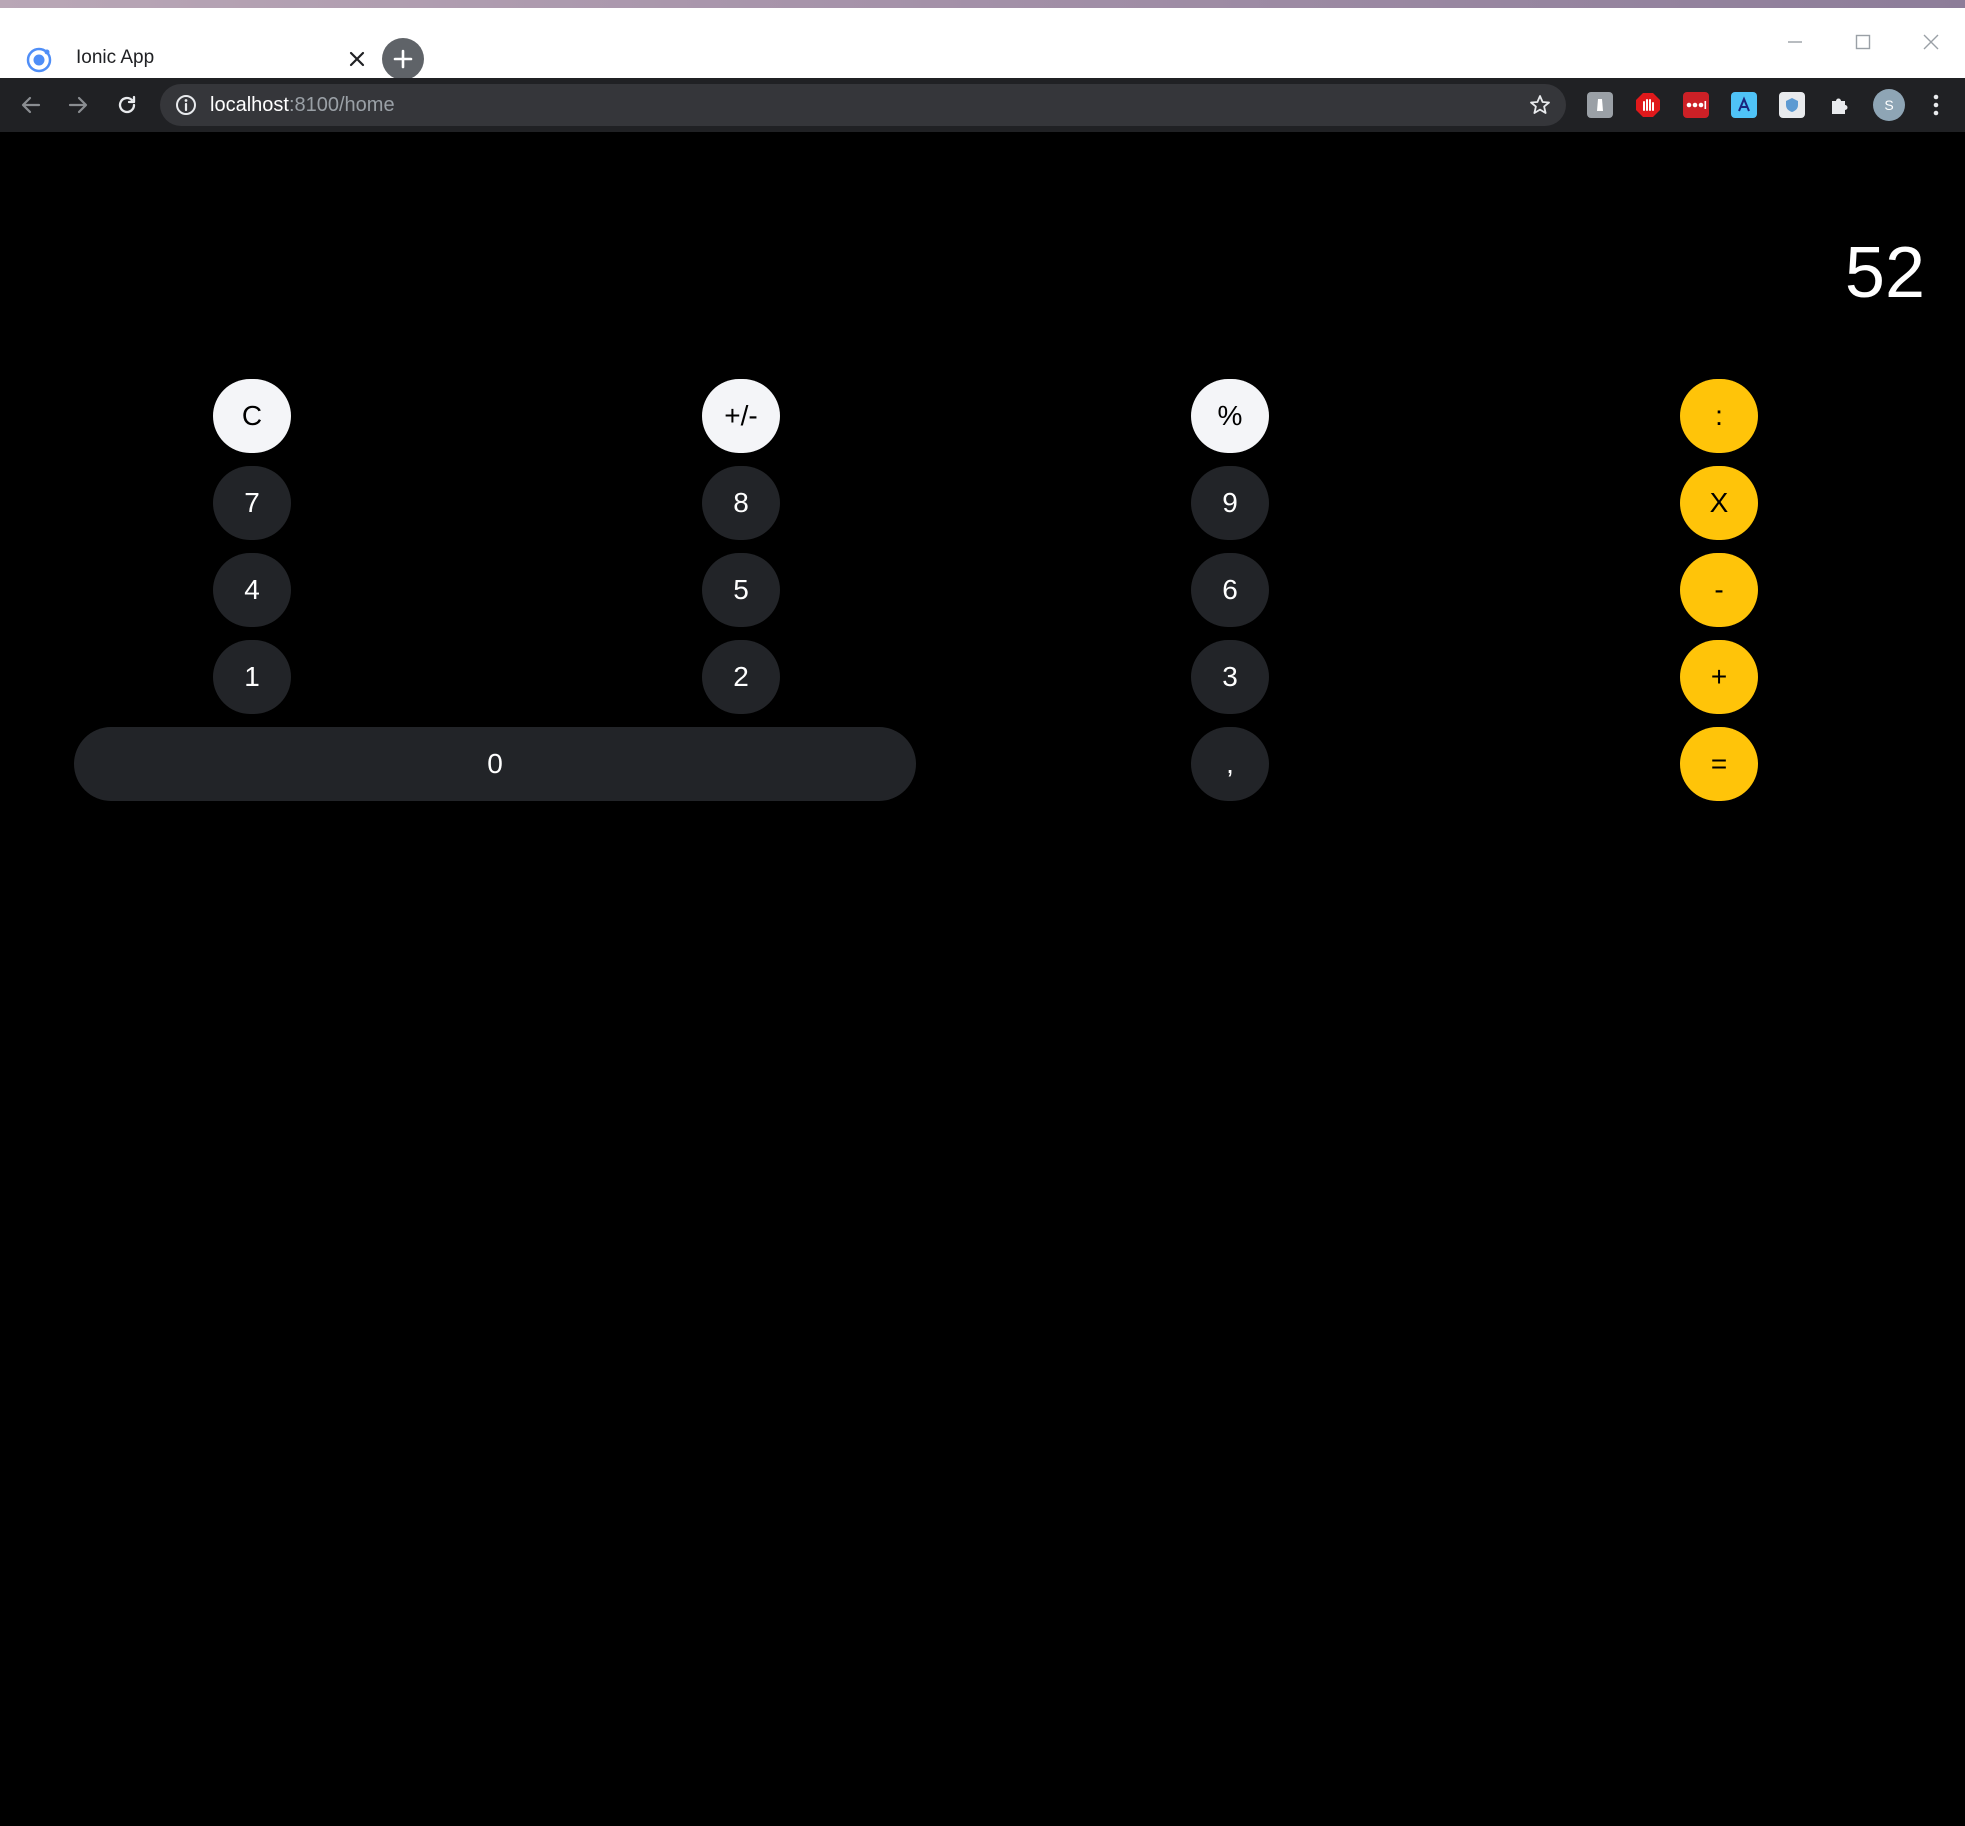 The image size is (1965, 1826). Describe the element at coordinates (357, 59) in the screenshot. I see `tab-close-icon` at that location.